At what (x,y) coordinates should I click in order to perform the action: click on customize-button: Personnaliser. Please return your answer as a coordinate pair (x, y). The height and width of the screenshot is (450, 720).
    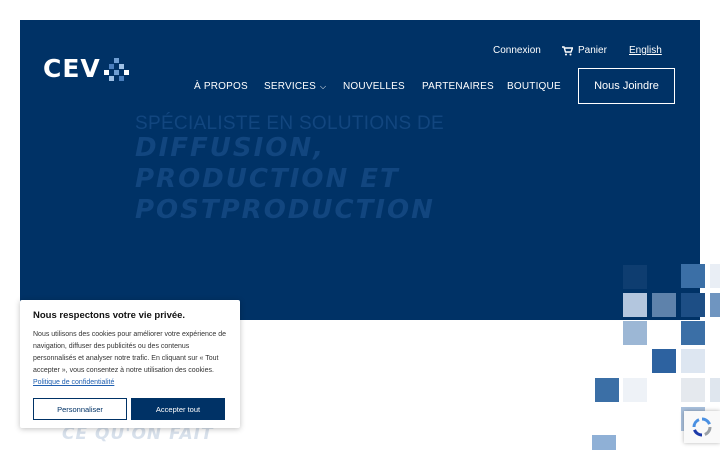
    Looking at the image, I should click on (80, 409).